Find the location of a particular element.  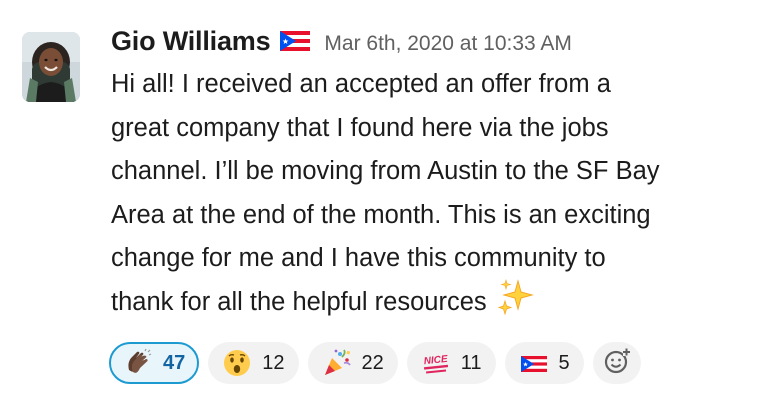

avatar is located at coordinates (51, 67).